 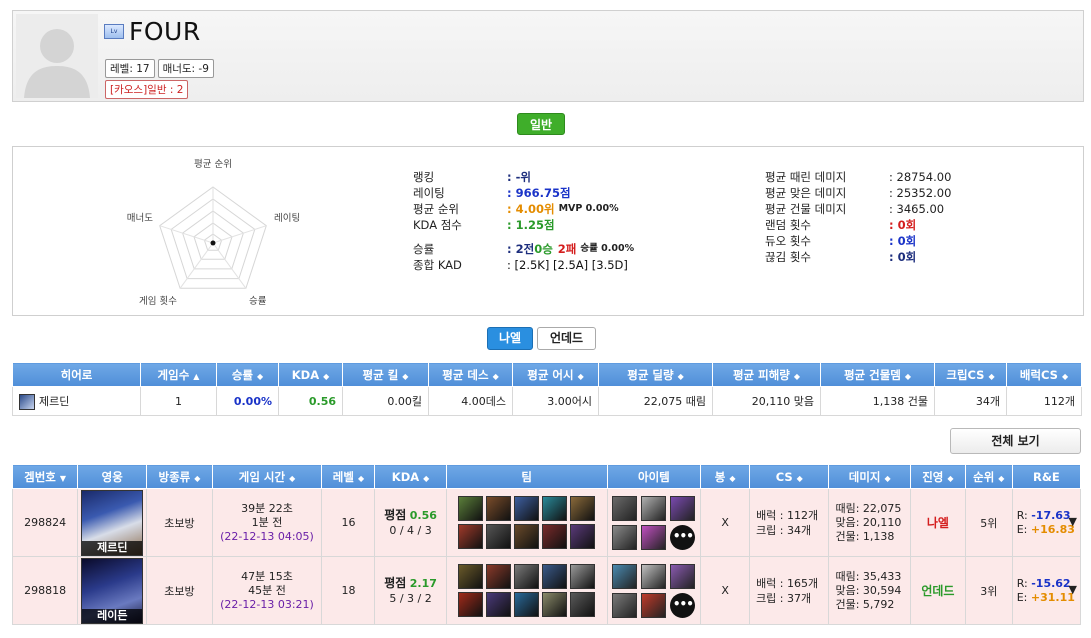 What do you see at coordinates (1046, 476) in the screenshot?
I see `col-re: R&E` at bounding box center [1046, 476].